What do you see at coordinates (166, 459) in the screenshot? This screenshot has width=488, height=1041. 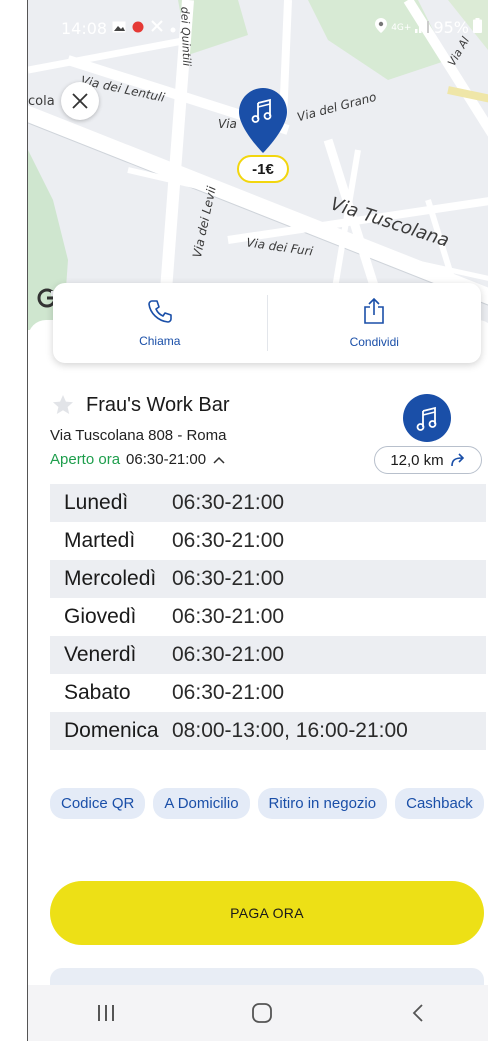 I see `today-hours: 06:30-21:00` at bounding box center [166, 459].